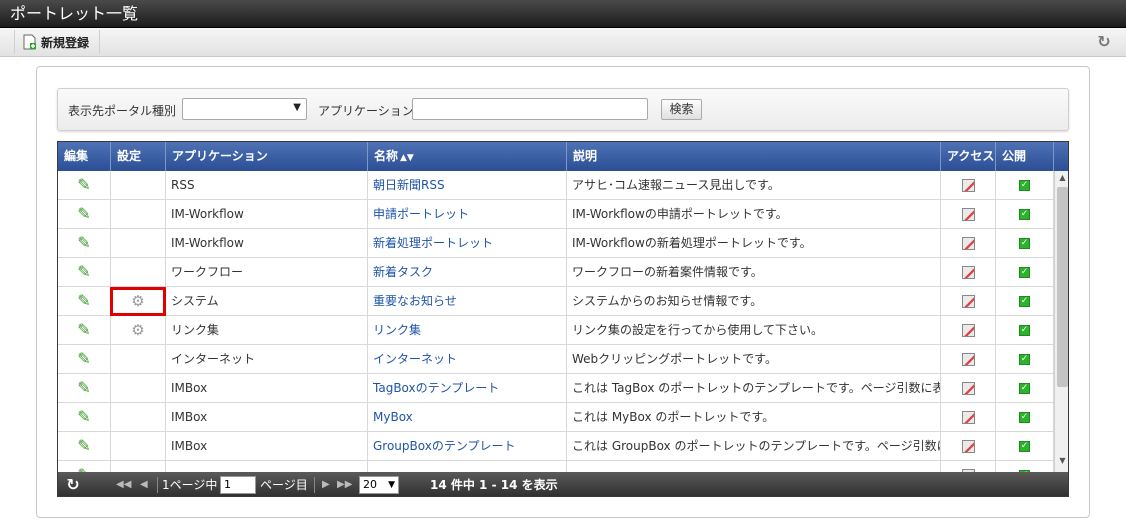  I want to click on table-row: ✎ ⚙ リンク集 リンク集 リンク集の設定を行ってから使用して下さい。 ✓, so click(556, 330).